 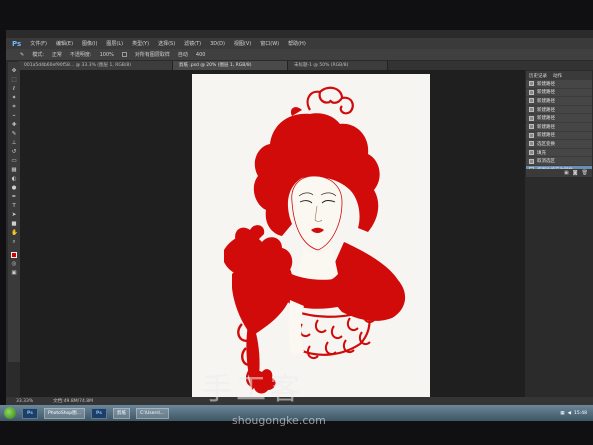 What do you see at coordinates (14, 224) in the screenshot?
I see `shape-tool-icon: ■` at bounding box center [14, 224].